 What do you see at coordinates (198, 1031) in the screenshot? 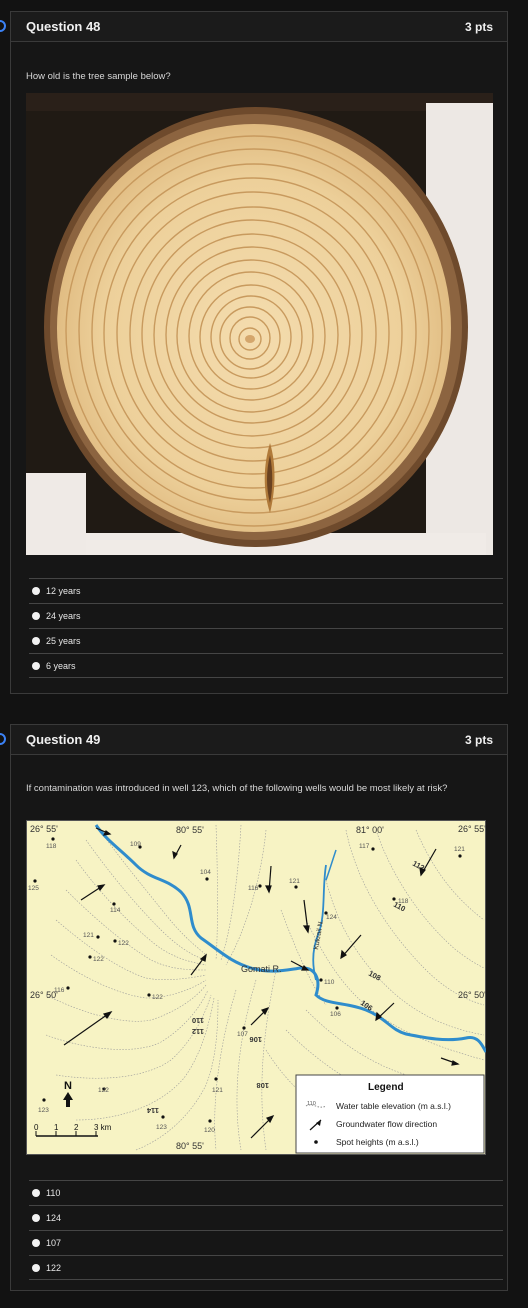
I see `contour-label: 112` at bounding box center [198, 1031].